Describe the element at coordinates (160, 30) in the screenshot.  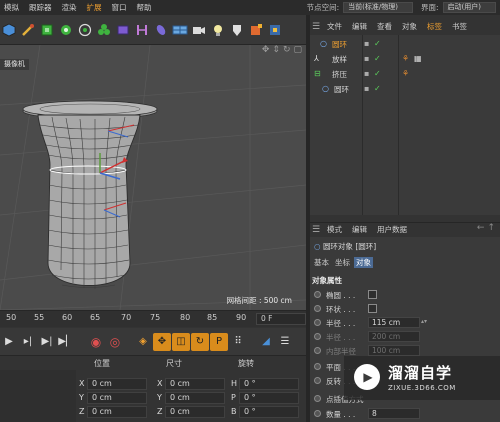
I see `capsule-icon` at that location.